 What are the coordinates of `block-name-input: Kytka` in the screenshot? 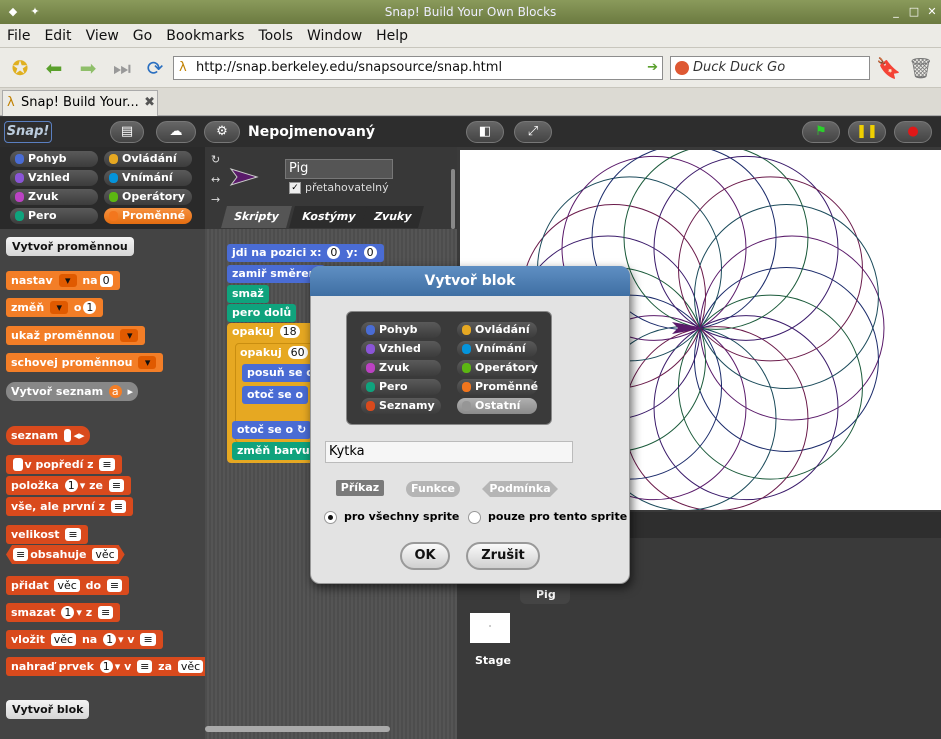 It's located at (449, 452).